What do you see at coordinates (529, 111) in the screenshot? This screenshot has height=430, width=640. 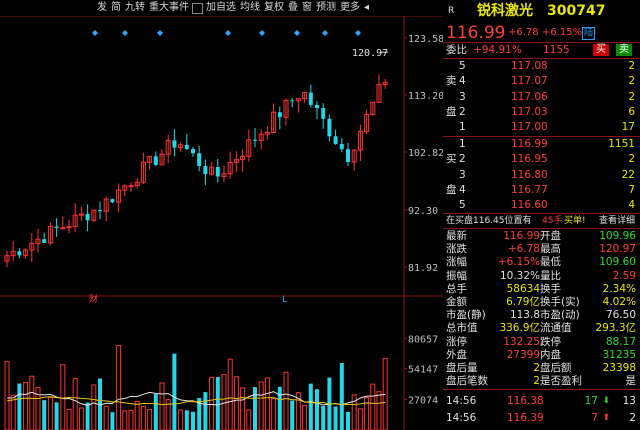 I see `level-price: 117.03` at bounding box center [529, 111].